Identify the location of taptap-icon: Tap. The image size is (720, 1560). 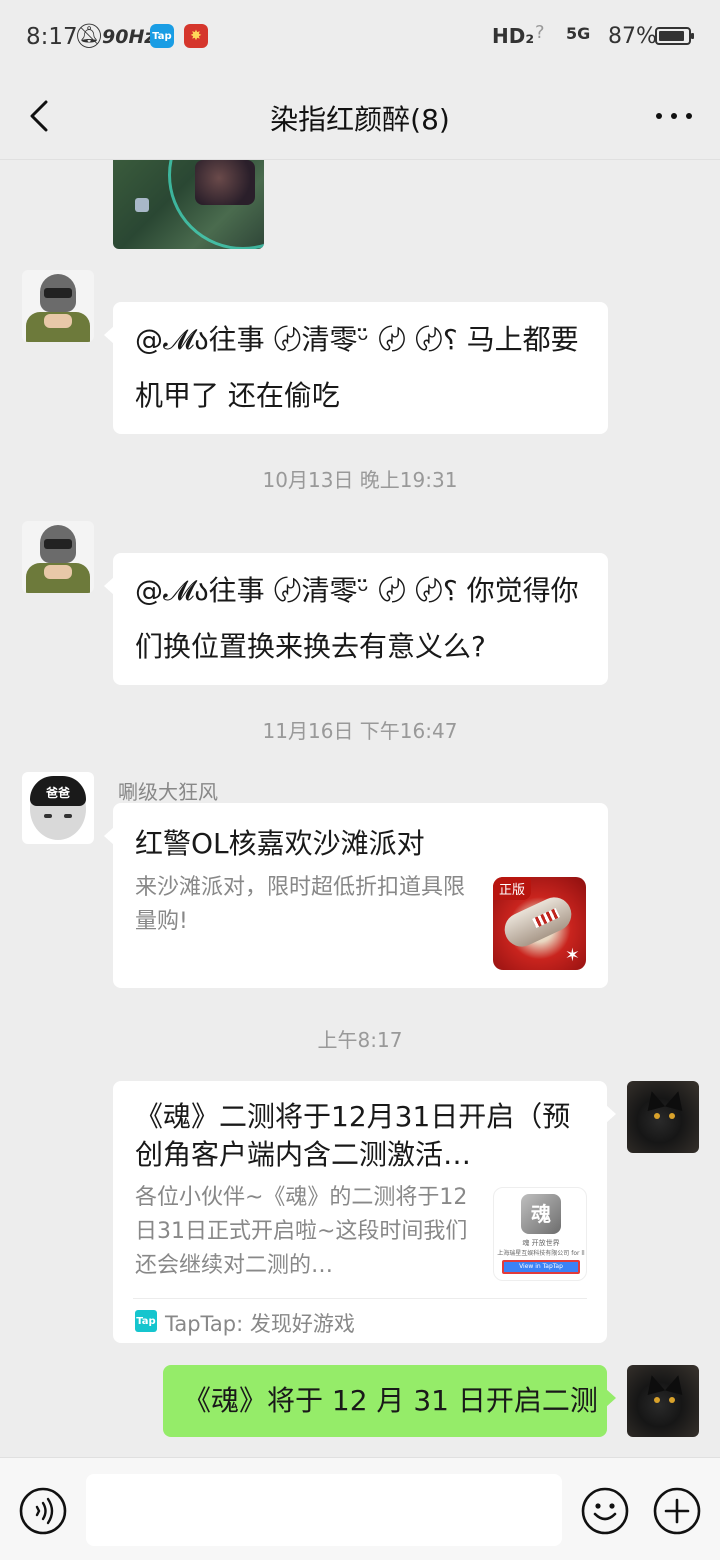
(146, 1321).